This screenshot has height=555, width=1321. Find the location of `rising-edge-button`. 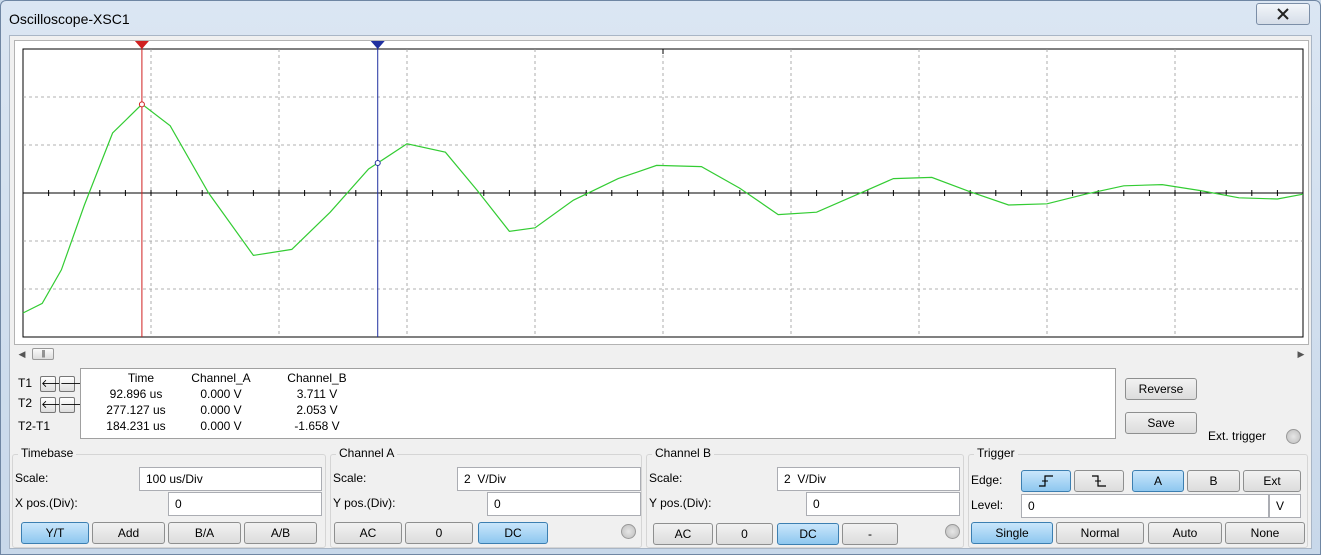

rising-edge-button is located at coordinates (1046, 481).